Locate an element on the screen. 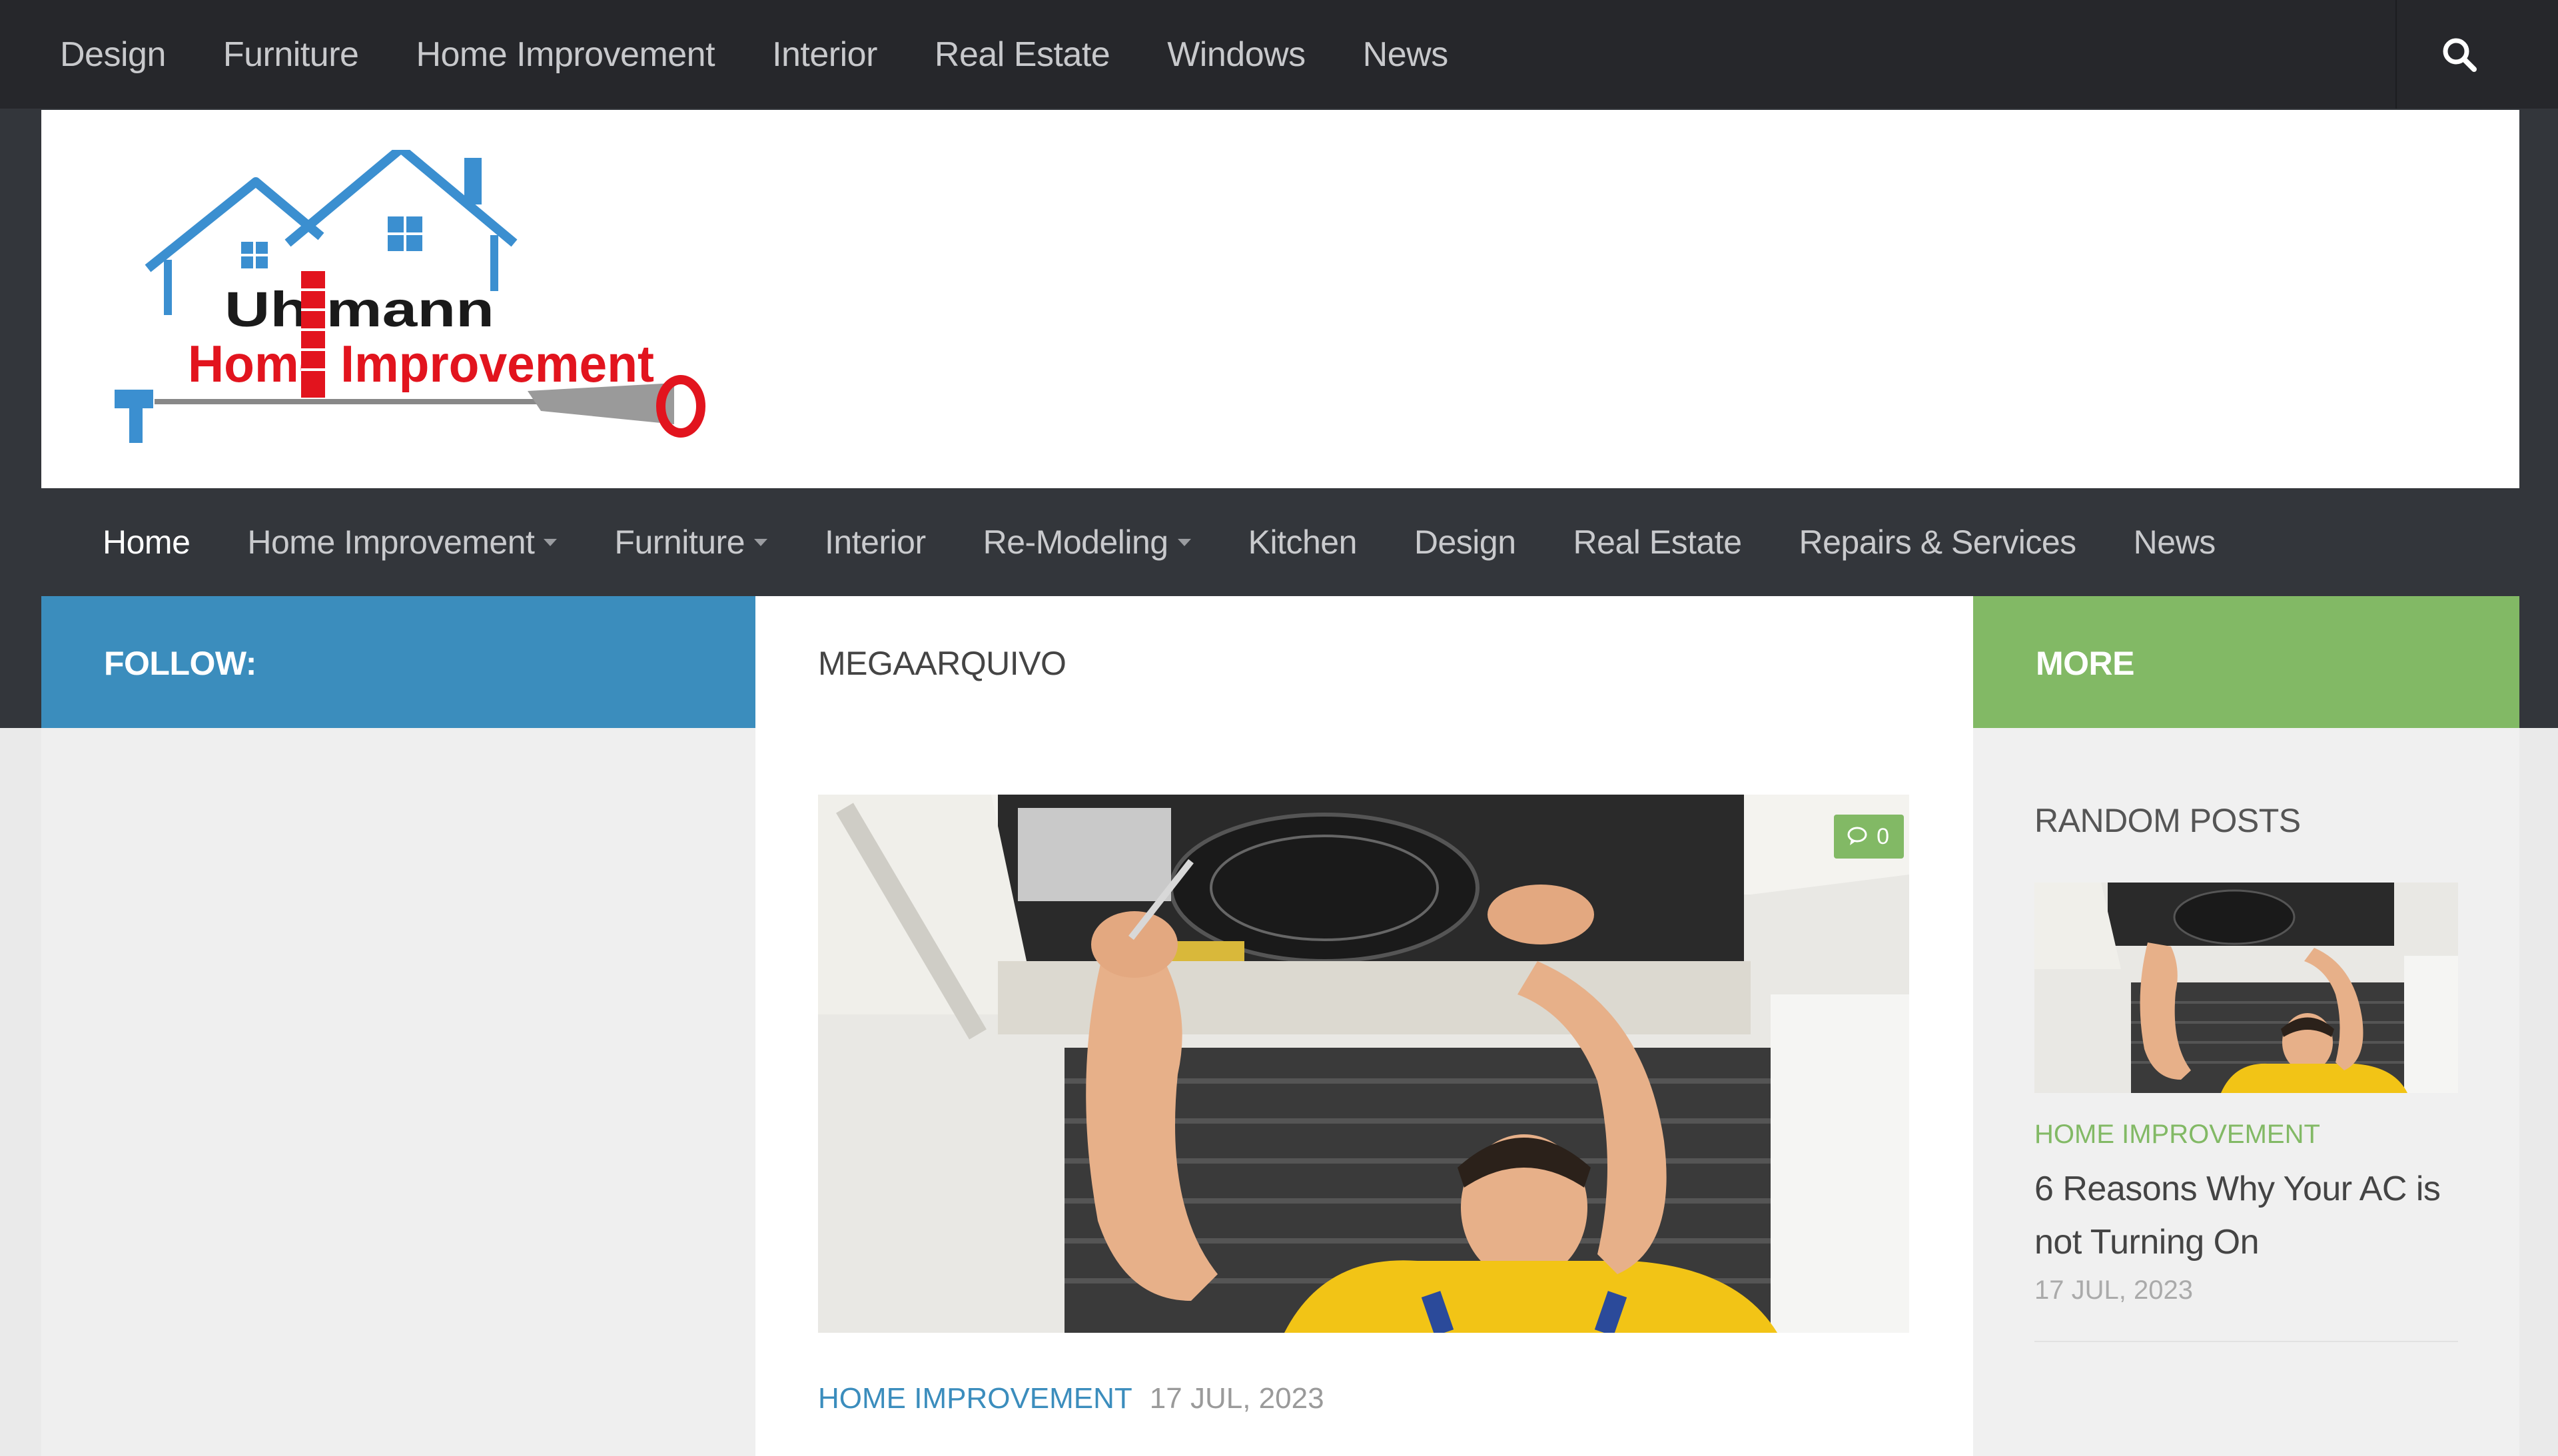  top-nav-item-design: Design is located at coordinates (113, 55).